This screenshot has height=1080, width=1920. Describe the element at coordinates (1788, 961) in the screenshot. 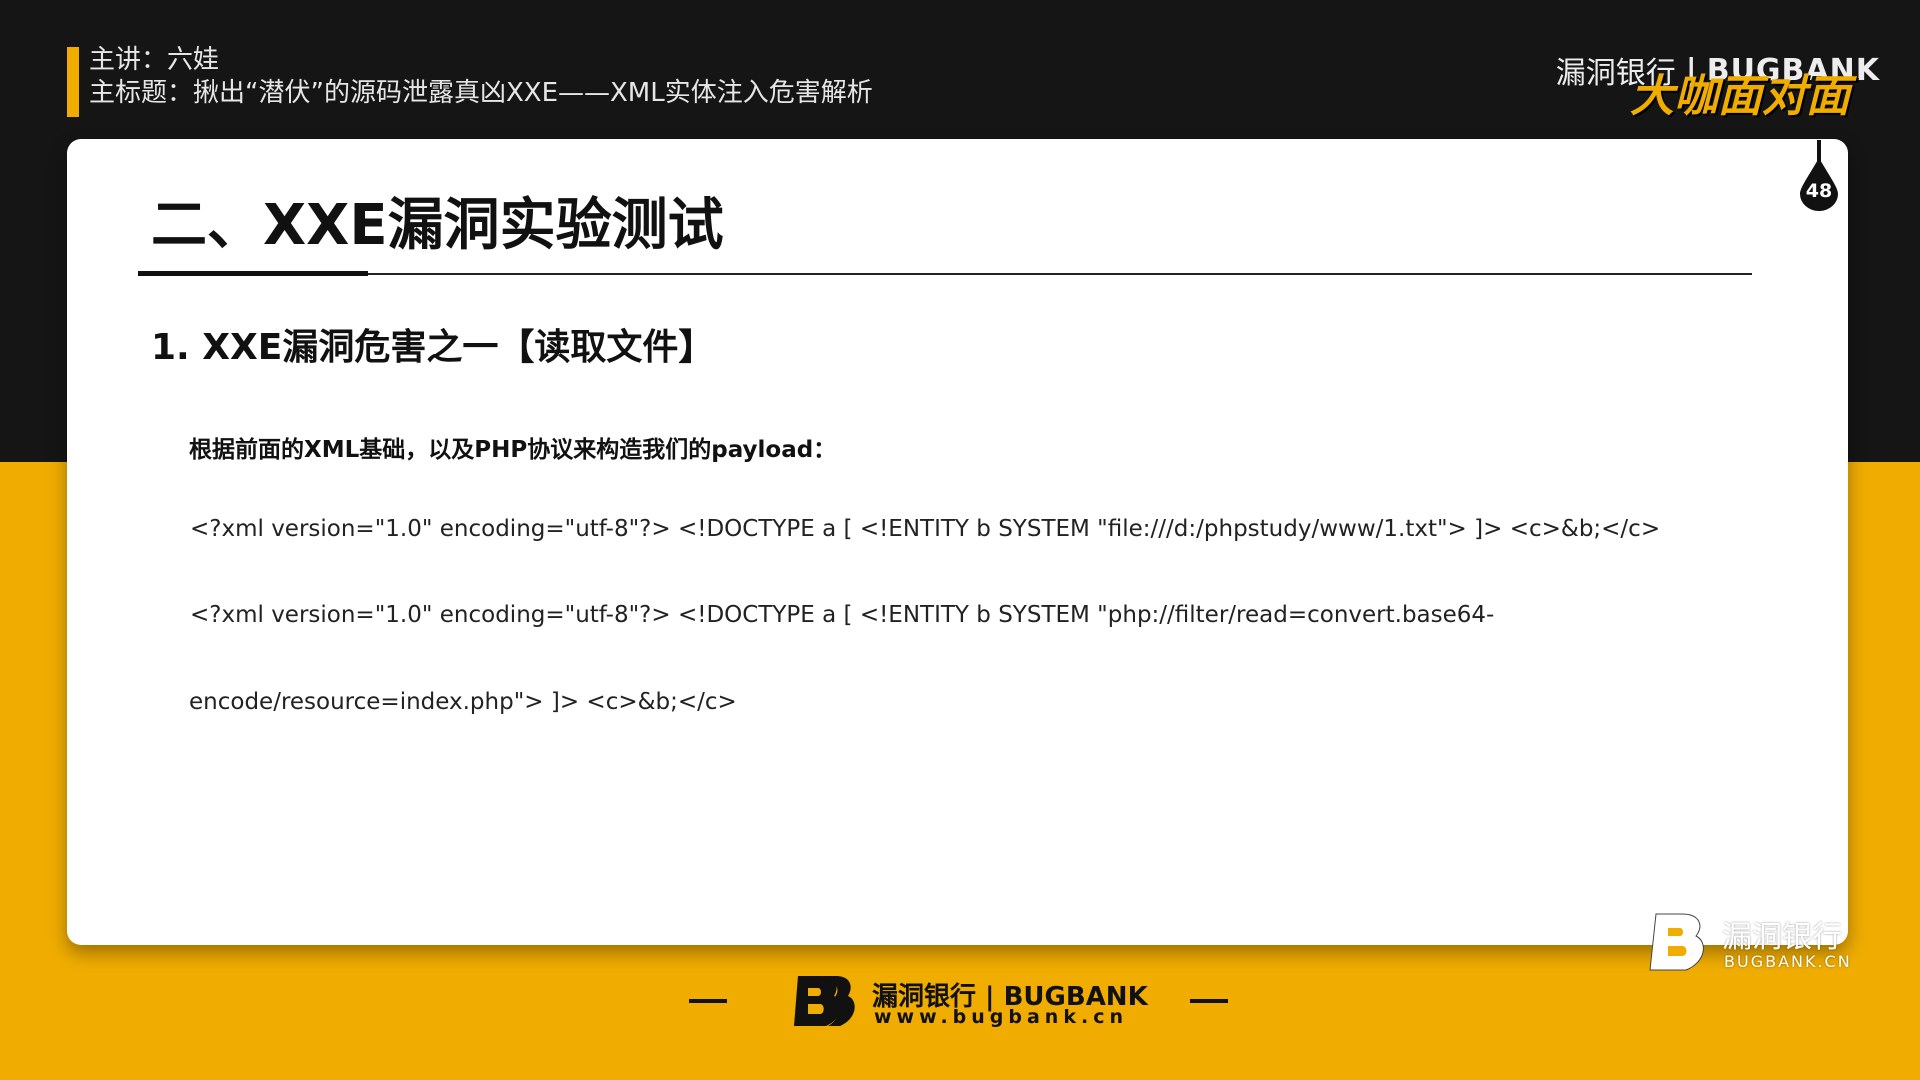

I see `watermark-name-en: BUGBANK.CN` at that location.